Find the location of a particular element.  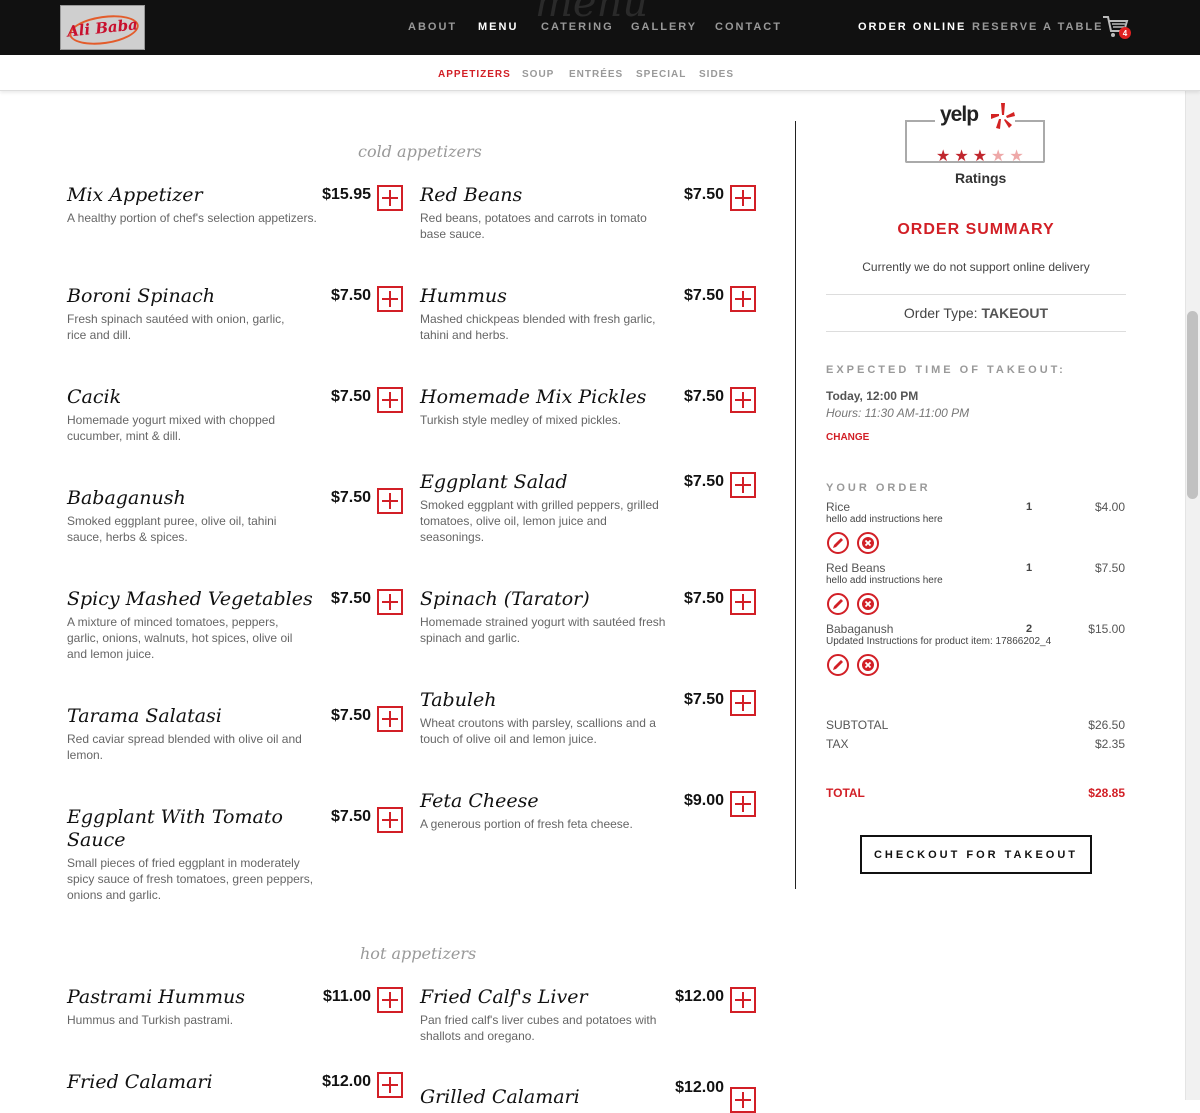

nav-catering: CATERING is located at coordinates (577, 27).